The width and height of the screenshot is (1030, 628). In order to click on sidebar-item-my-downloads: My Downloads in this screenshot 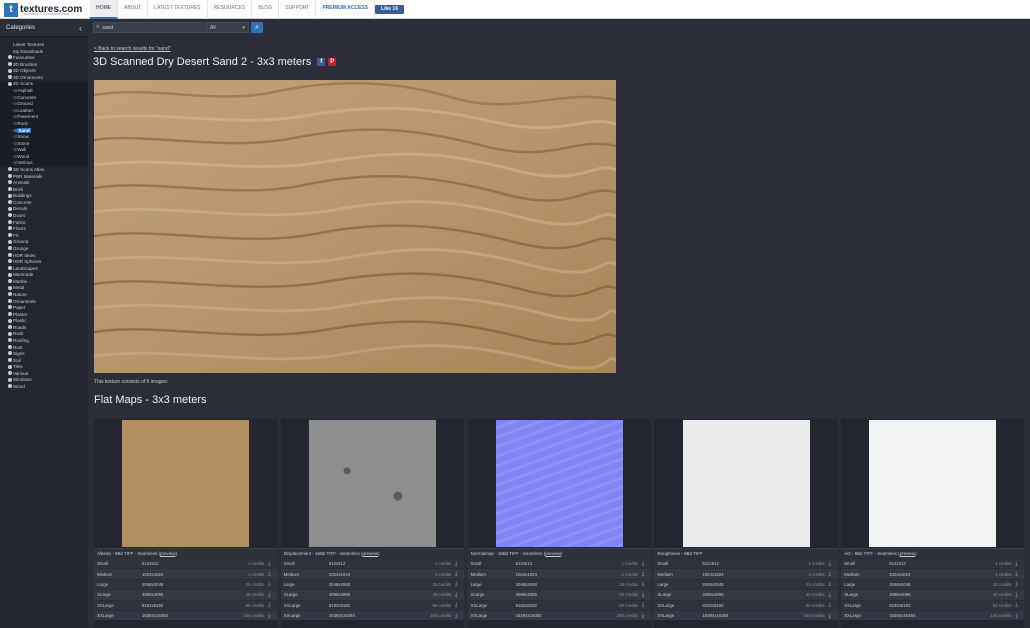, I will do `click(44, 52)`.